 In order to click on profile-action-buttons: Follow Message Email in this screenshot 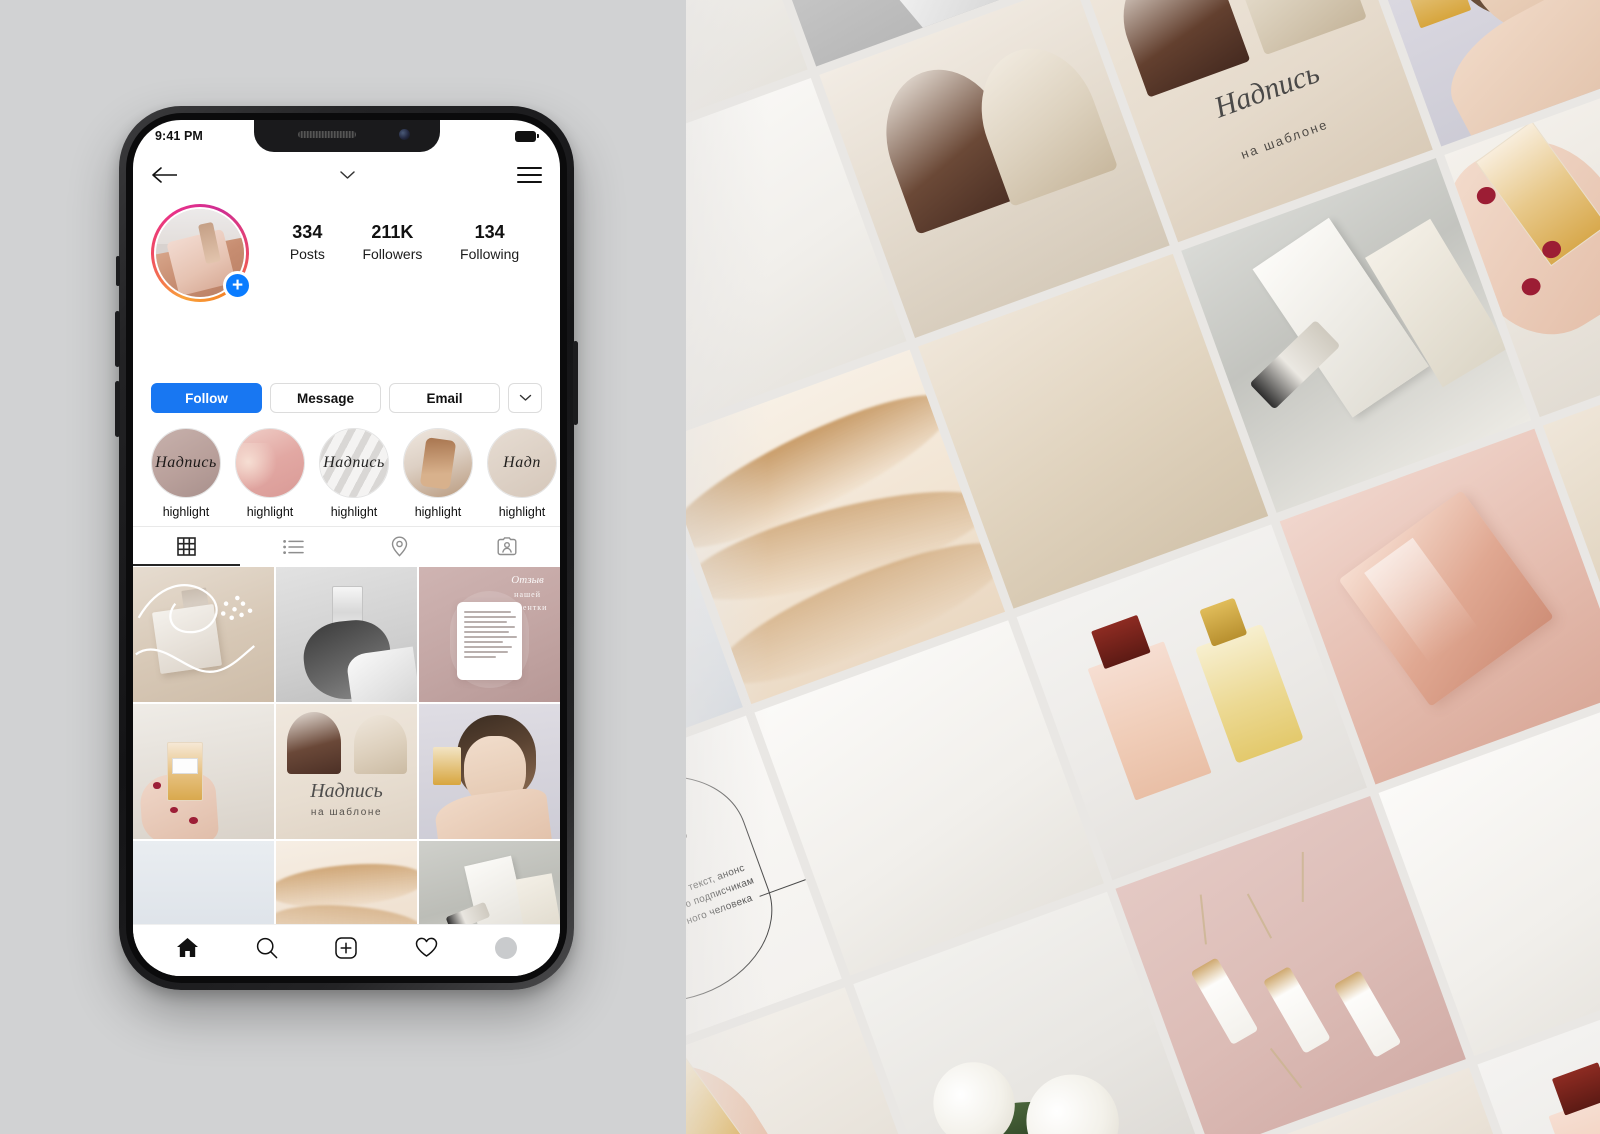, I will do `click(346, 398)`.